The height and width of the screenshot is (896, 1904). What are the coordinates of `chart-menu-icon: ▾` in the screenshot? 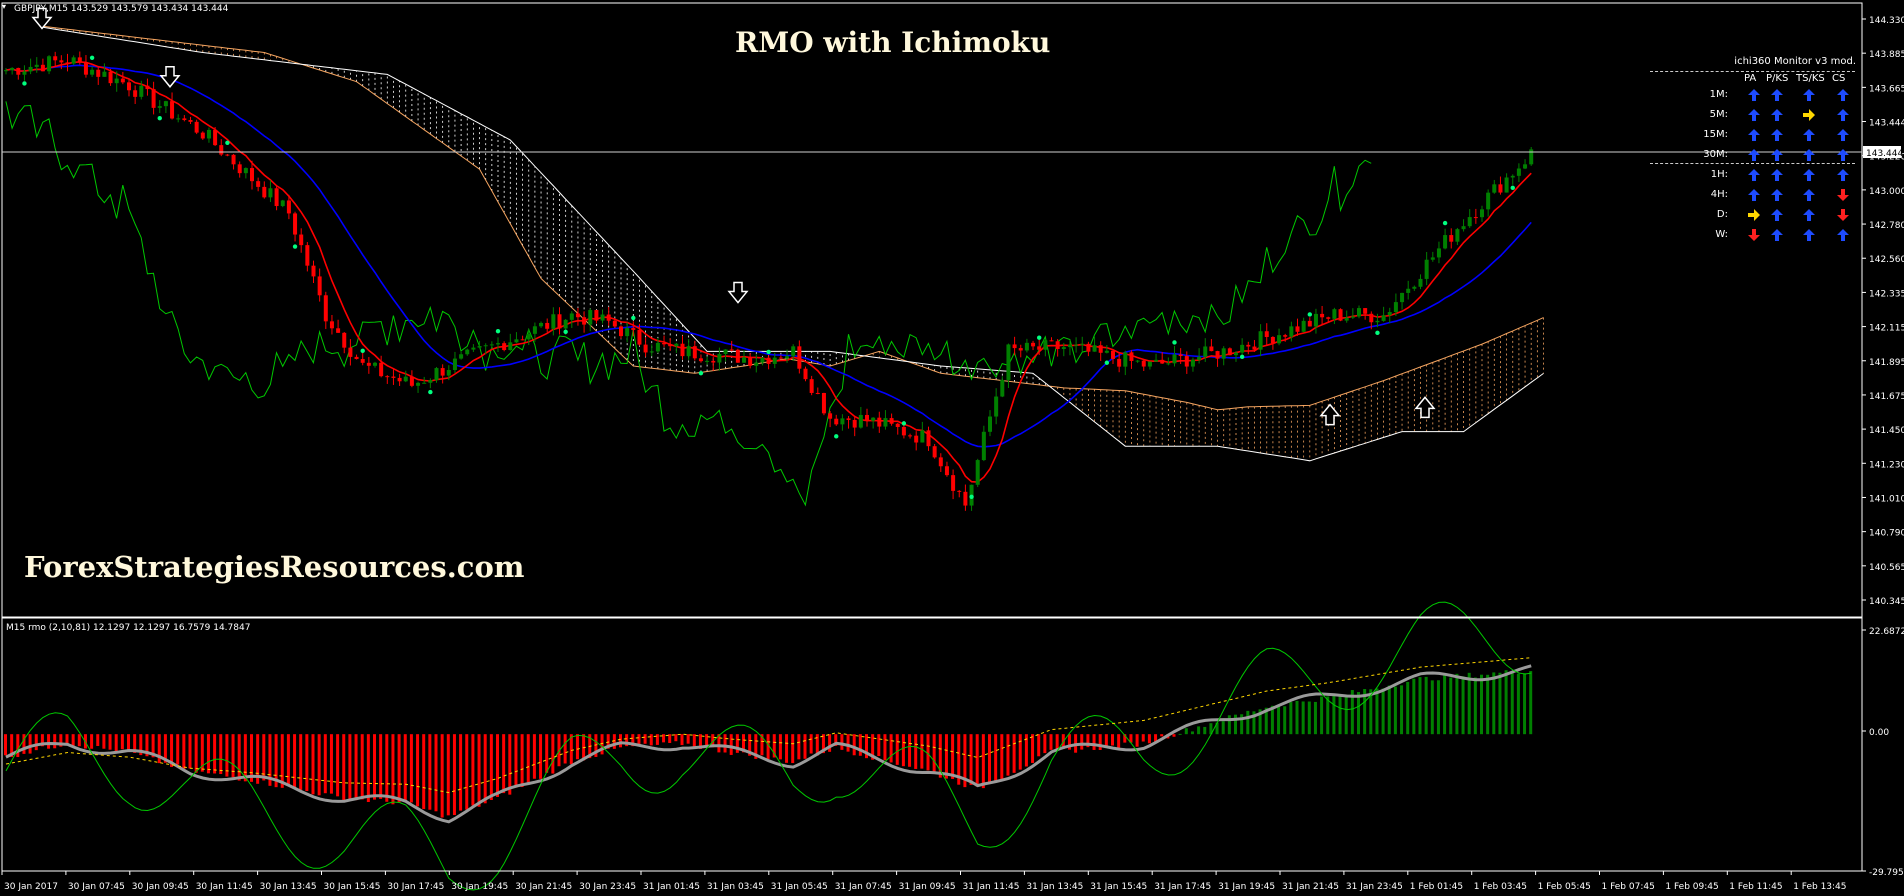 It's located at (4, 6).